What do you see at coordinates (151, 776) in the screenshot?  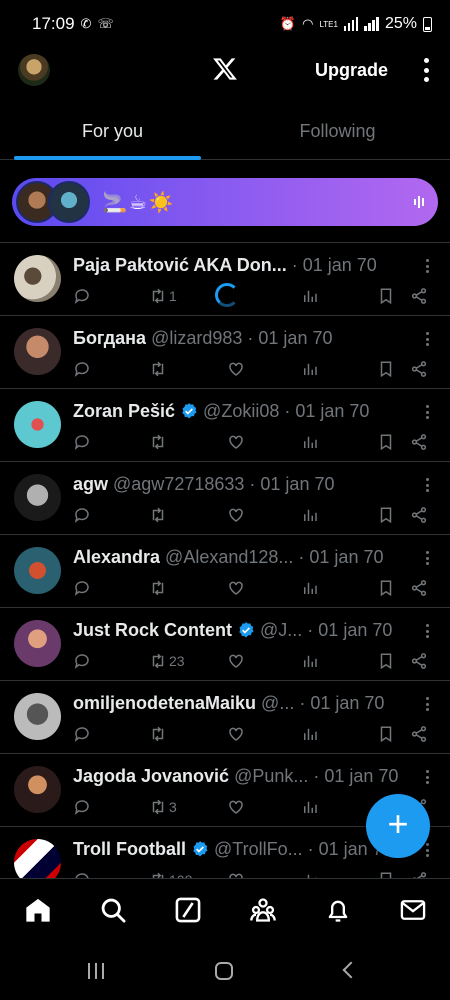 I see `tweet-author-name: Jagoda Jovanović` at bounding box center [151, 776].